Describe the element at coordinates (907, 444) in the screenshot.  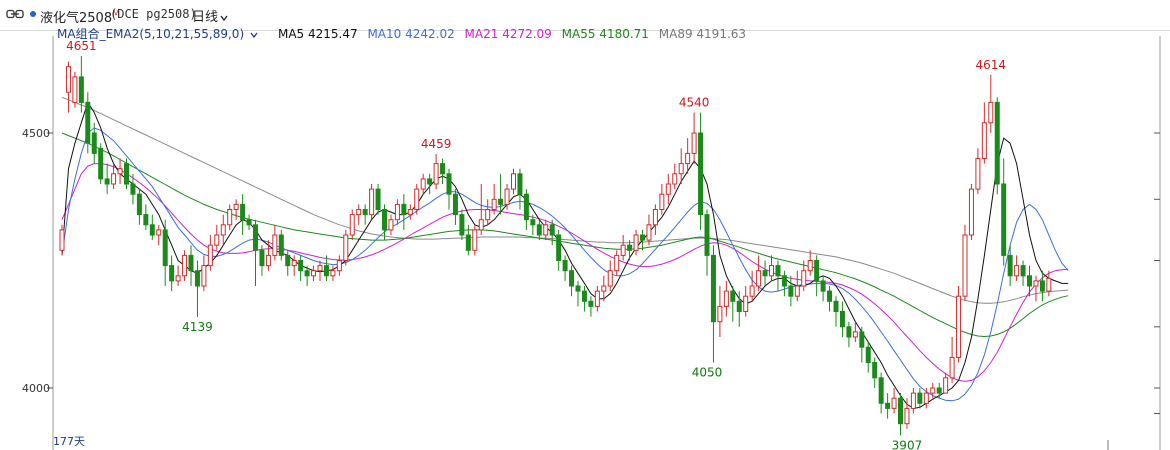
I see `peak-low-label: 3907` at that location.